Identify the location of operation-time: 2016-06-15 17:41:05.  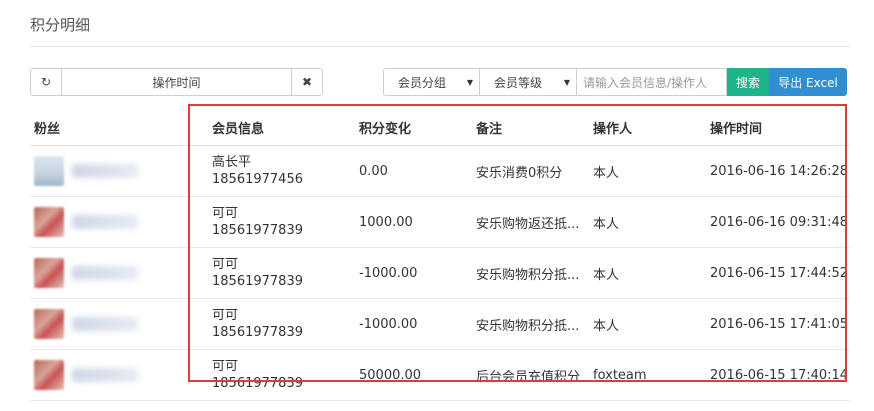
(779, 324).